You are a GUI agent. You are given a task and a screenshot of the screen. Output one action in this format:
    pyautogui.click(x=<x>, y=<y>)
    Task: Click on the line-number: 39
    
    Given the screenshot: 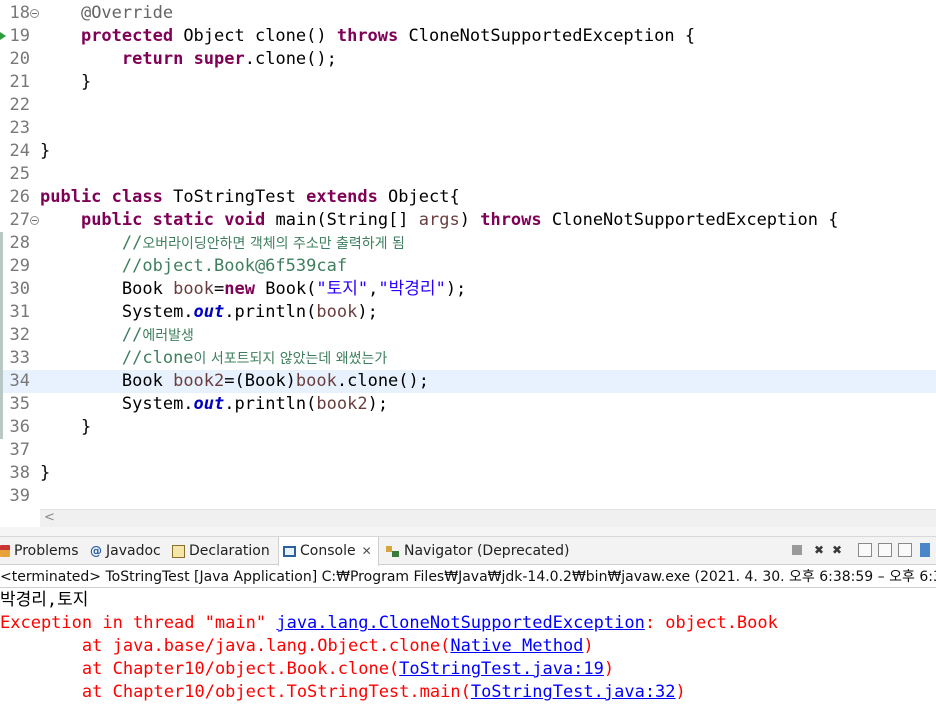 What is the action you would take?
    pyautogui.click(x=19, y=496)
    